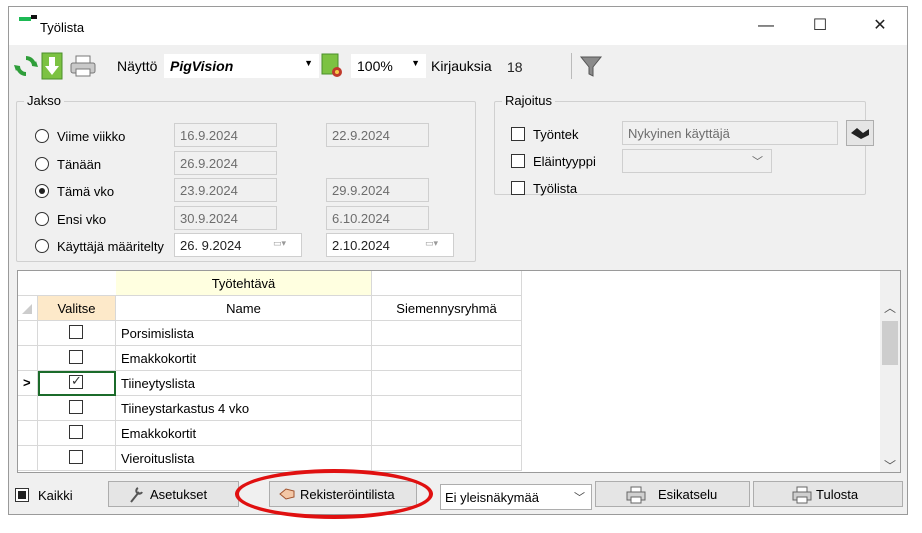 The height and width of the screenshot is (533, 922). Describe the element at coordinates (390, 245) in the screenshot. I see `custom-to-date: 2.10.2024 ▭▾` at that location.